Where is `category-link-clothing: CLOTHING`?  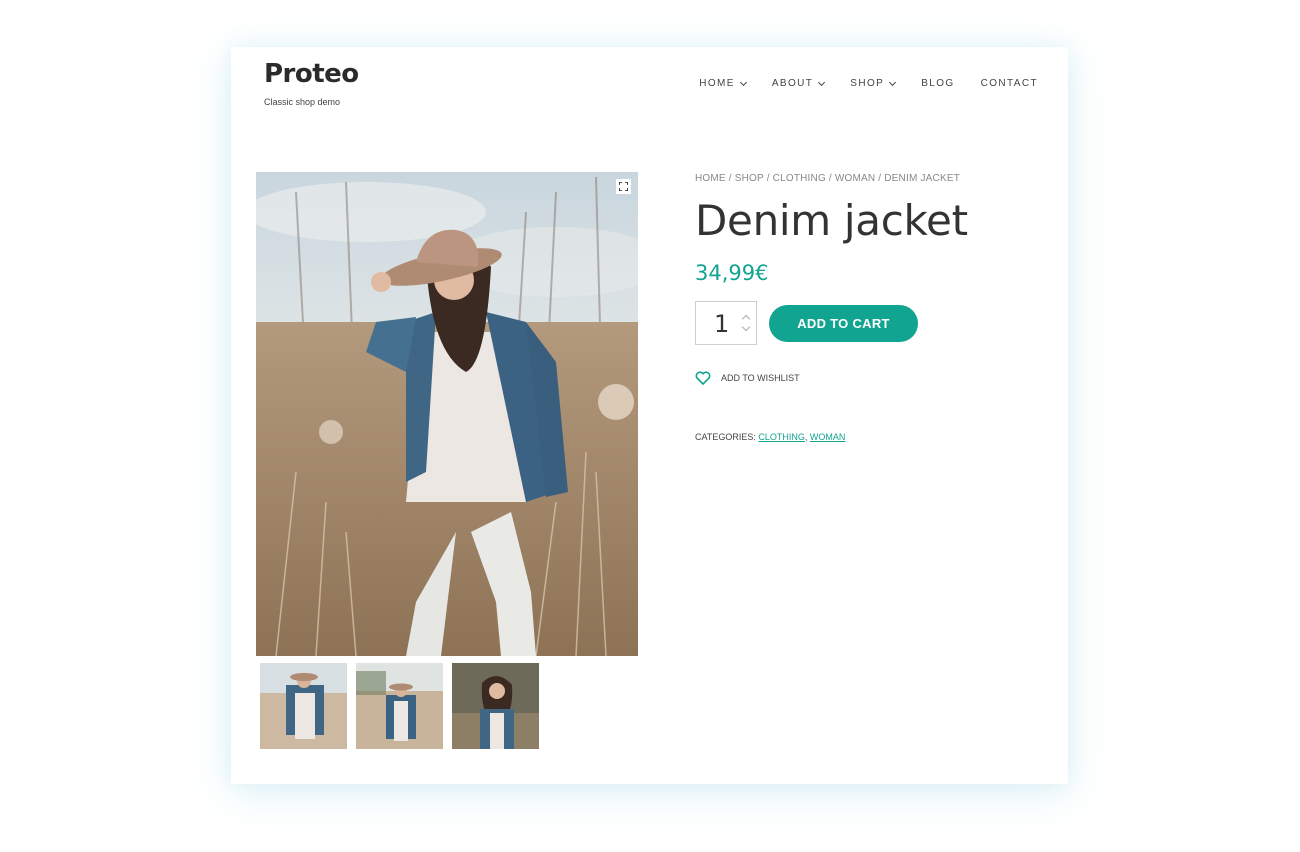 category-link-clothing: CLOTHING is located at coordinates (781, 437).